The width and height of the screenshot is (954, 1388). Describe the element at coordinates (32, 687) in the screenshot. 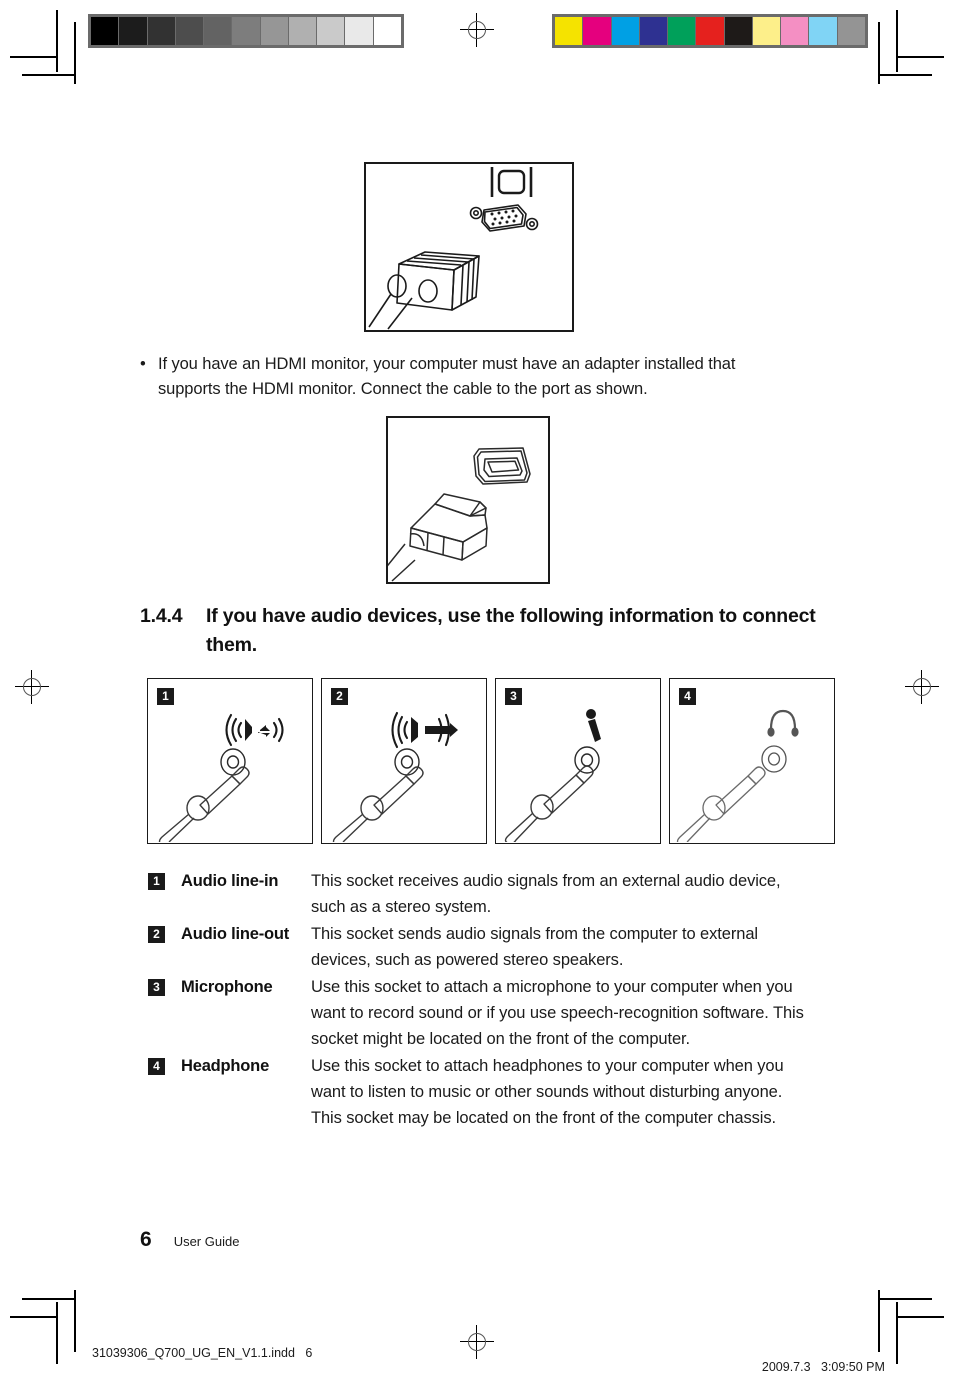

I see `registration-mark-left` at that location.